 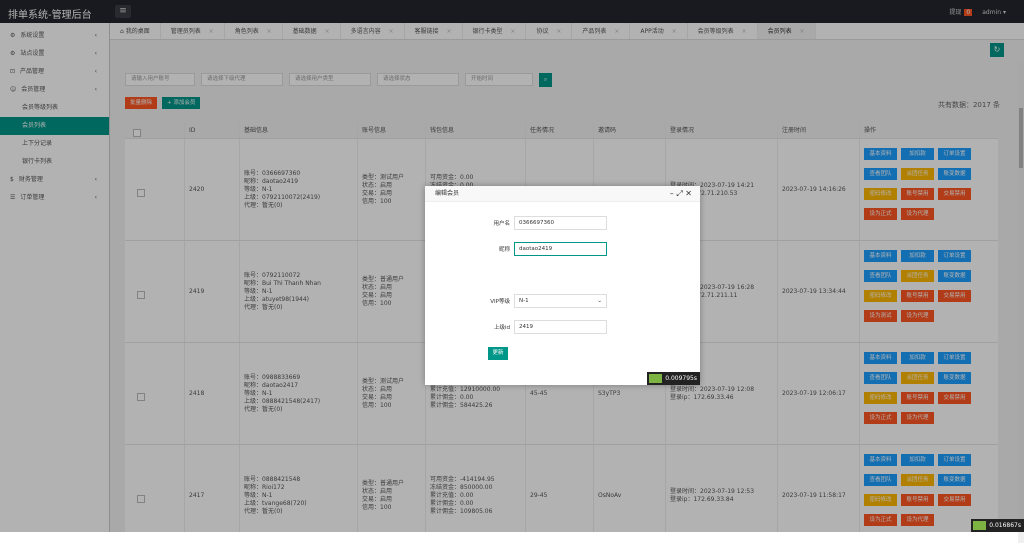 I want to click on modal-timer: 0.009795s, so click(x=673, y=378).